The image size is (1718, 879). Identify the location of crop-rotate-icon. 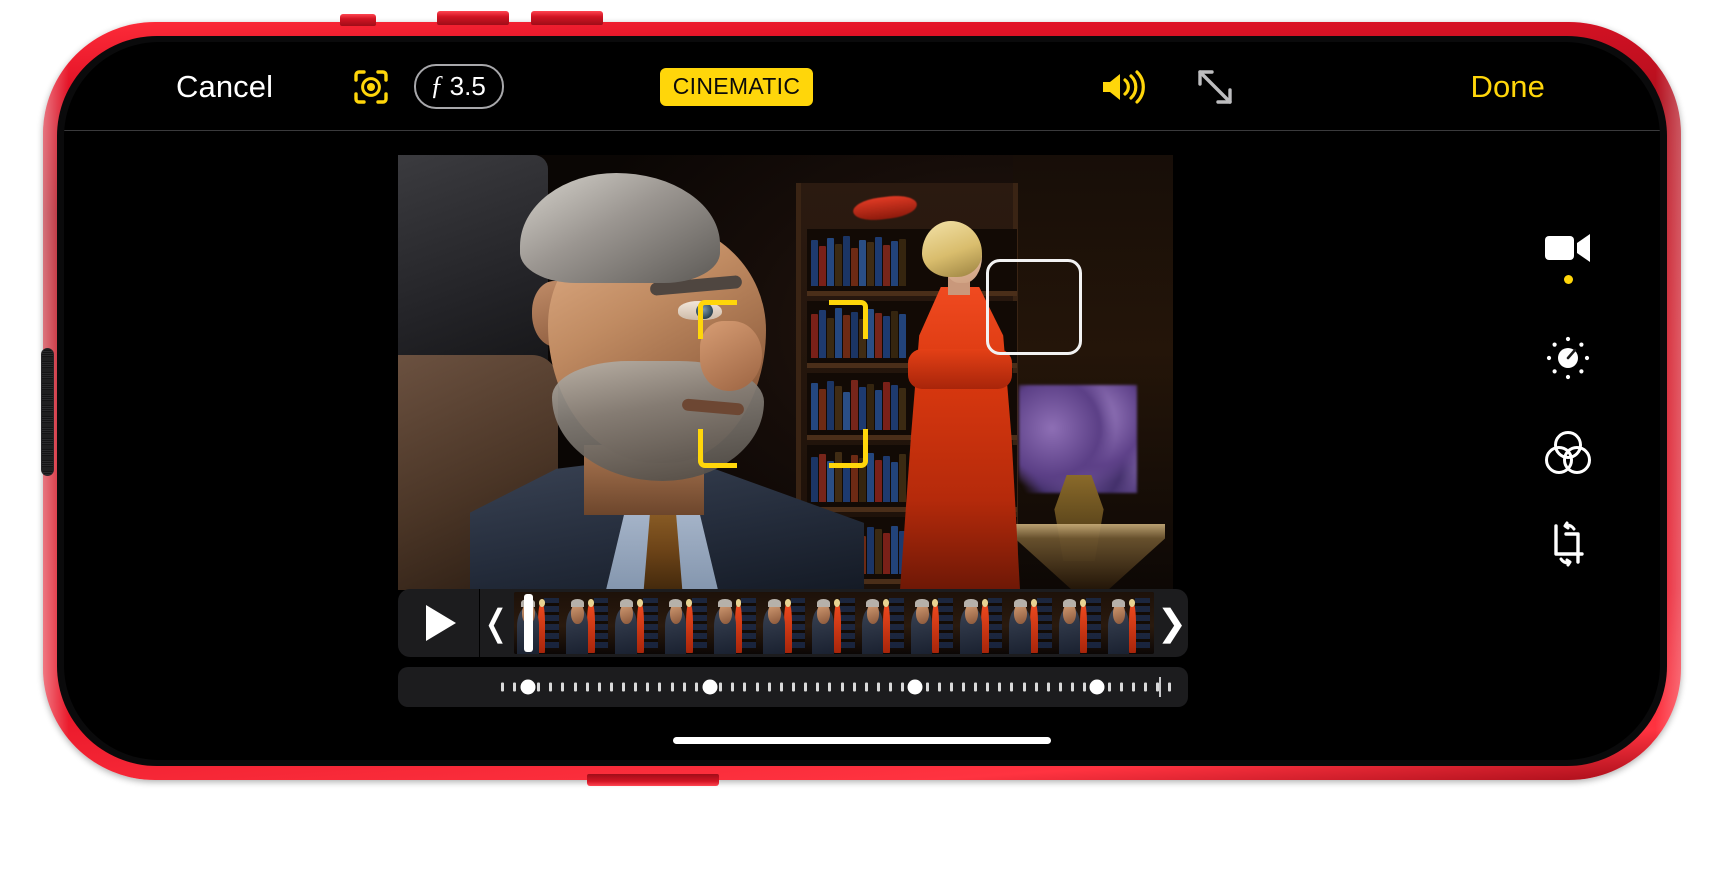
(1569, 544).